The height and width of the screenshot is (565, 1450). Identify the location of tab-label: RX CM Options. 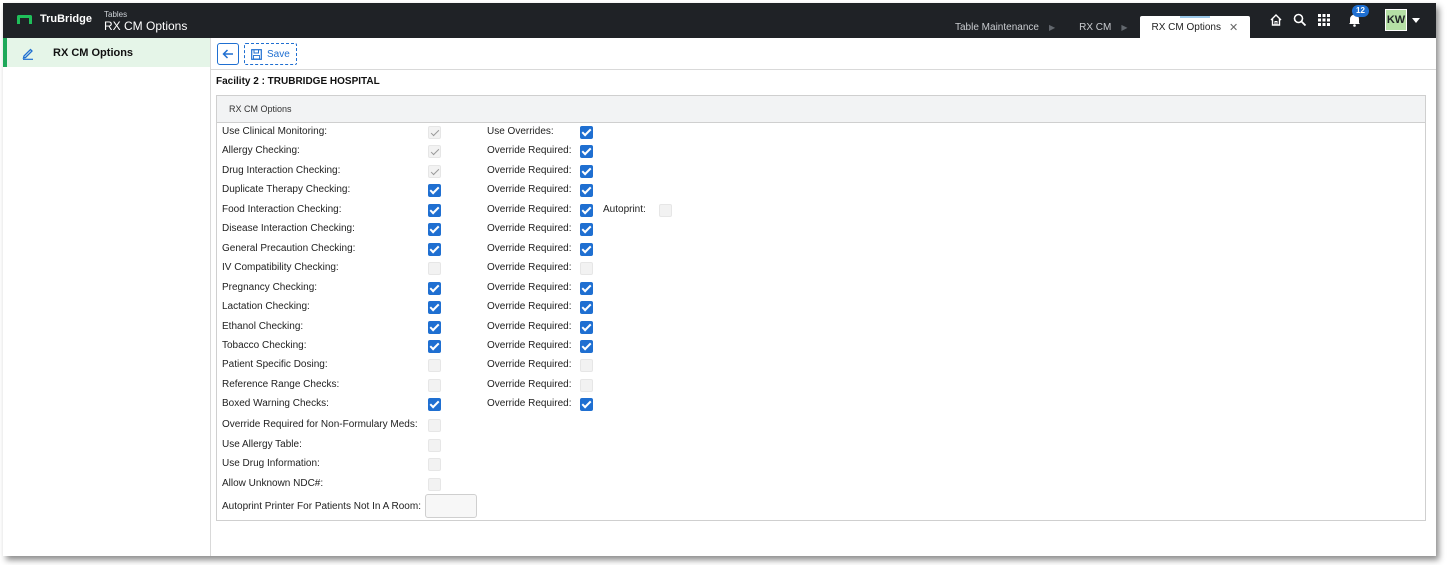
(1186, 27).